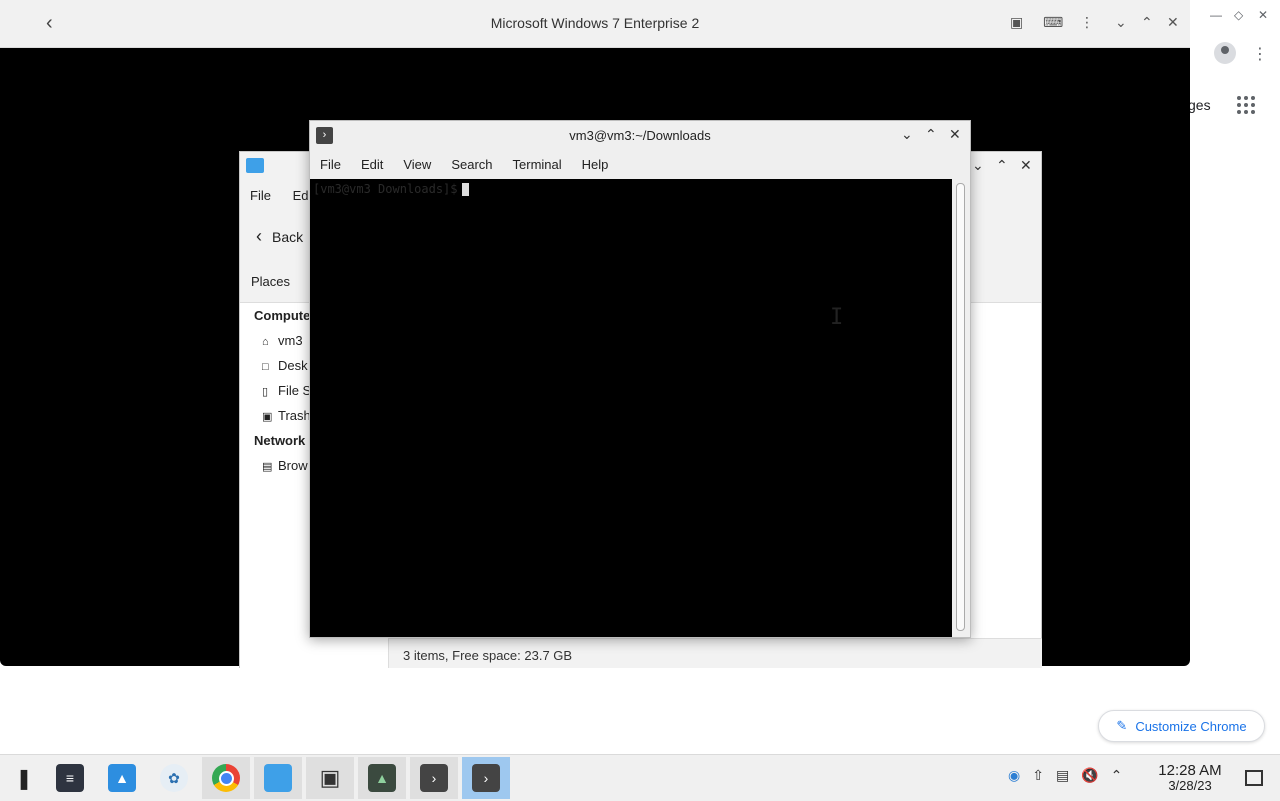  Describe the element at coordinates (265, 392) in the screenshot. I see `drive-icon: ▯` at that location.